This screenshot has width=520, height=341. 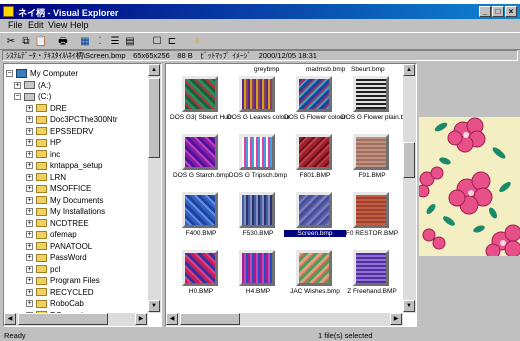 What do you see at coordinates (36, 25) in the screenshot?
I see `menu-edit: Edit` at bounding box center [36, 25].